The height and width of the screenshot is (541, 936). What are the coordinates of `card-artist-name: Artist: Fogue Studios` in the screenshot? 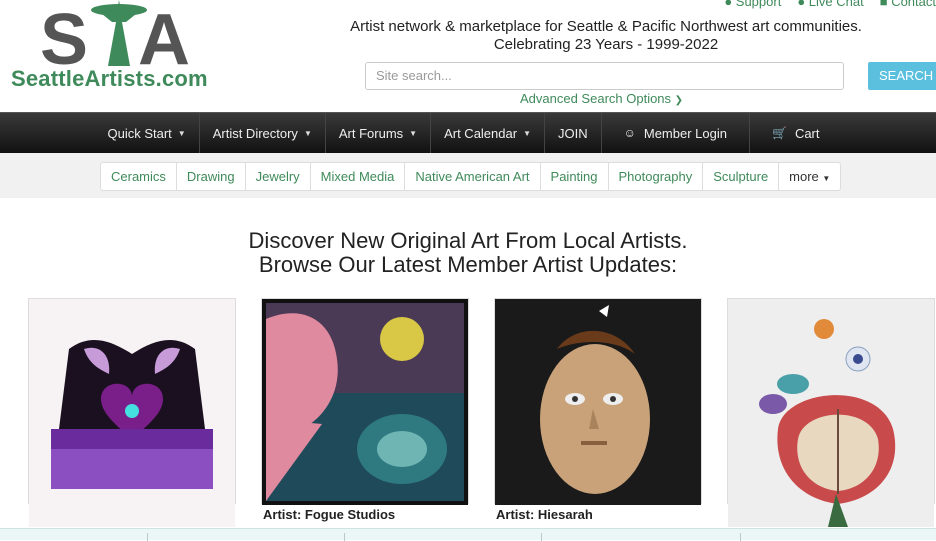 It's located at (329, 514).